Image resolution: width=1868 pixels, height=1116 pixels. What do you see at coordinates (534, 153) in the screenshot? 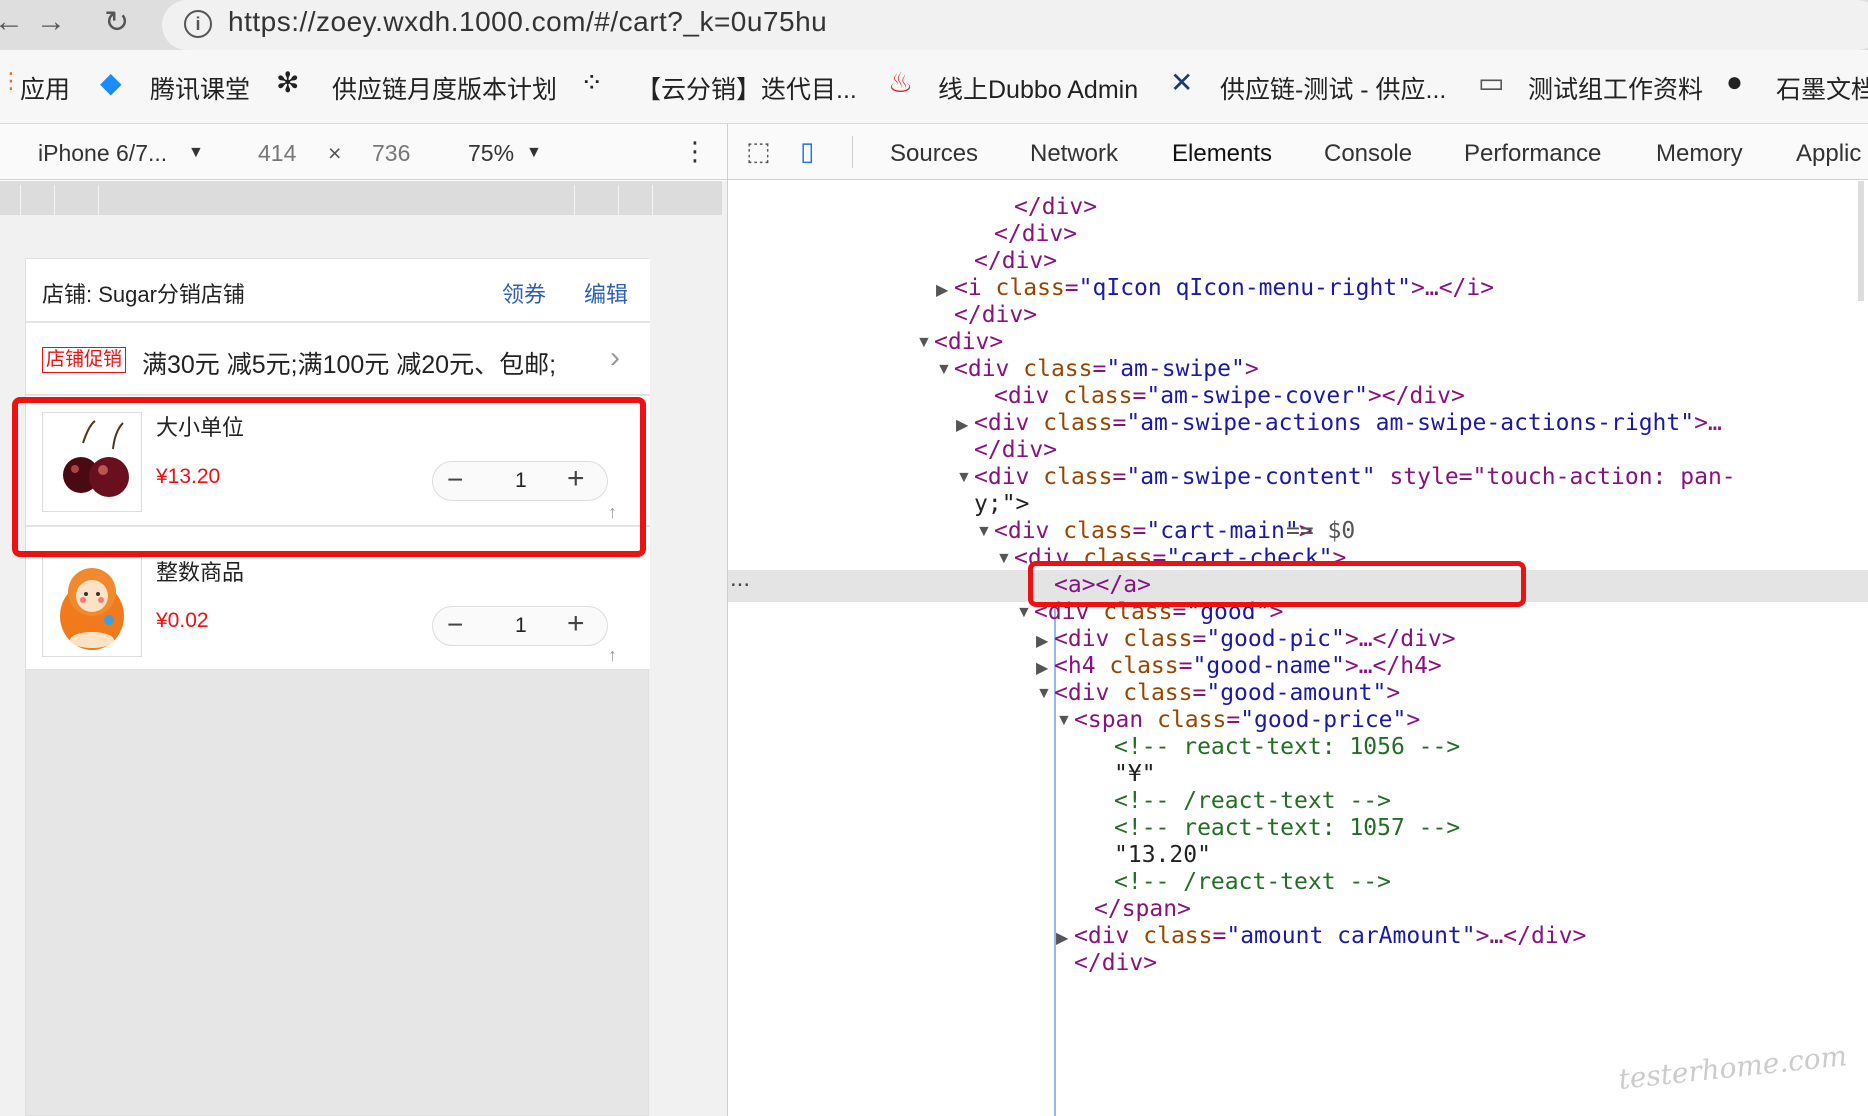
I see `zoom-dropdown-icon: ▼` at bounding box center [534, 153].